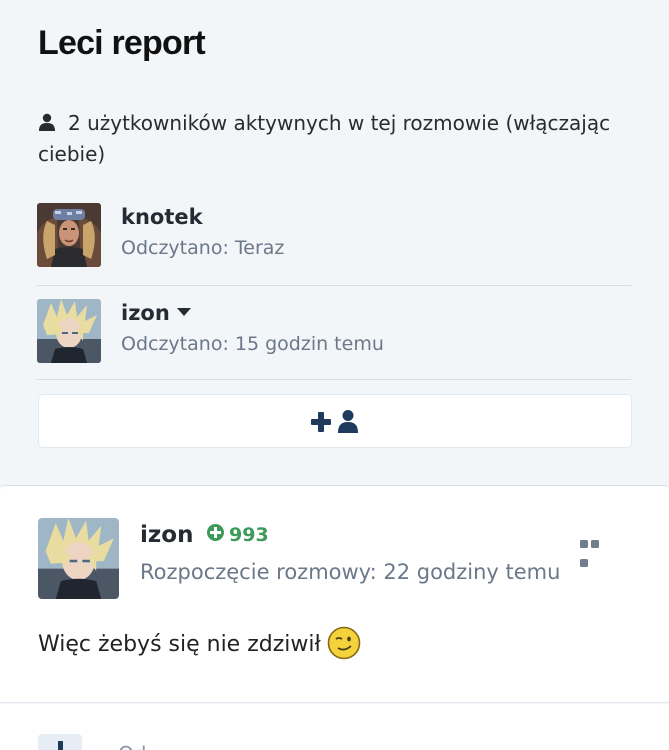 This screenshot has width=669, height=750. I want to click on participant-row: knotek Odczytano: Teraz, so click(334, 235).